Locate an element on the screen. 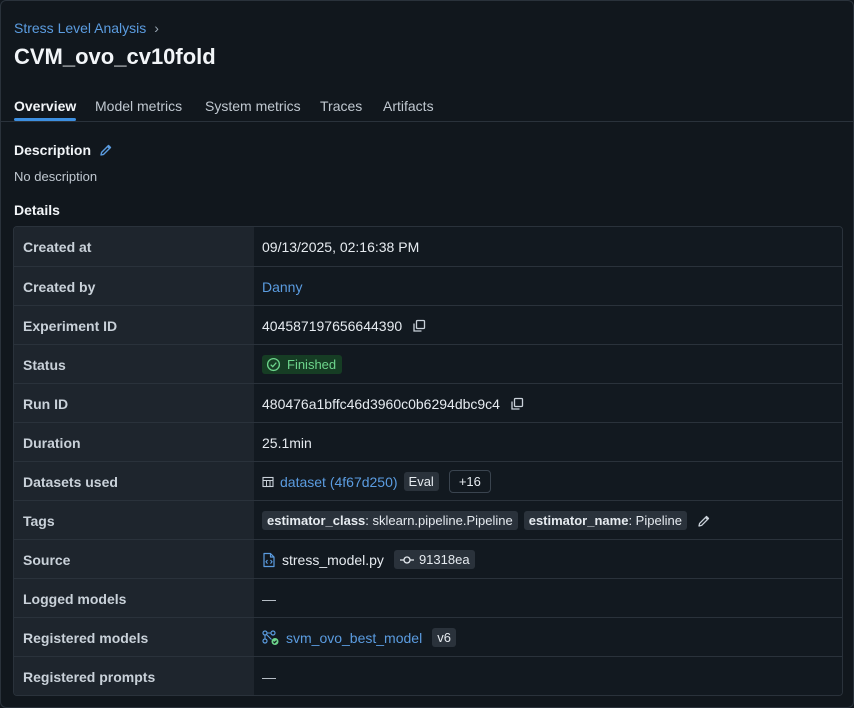  registered-prompts-value: — is located at coordinates (269, 676).